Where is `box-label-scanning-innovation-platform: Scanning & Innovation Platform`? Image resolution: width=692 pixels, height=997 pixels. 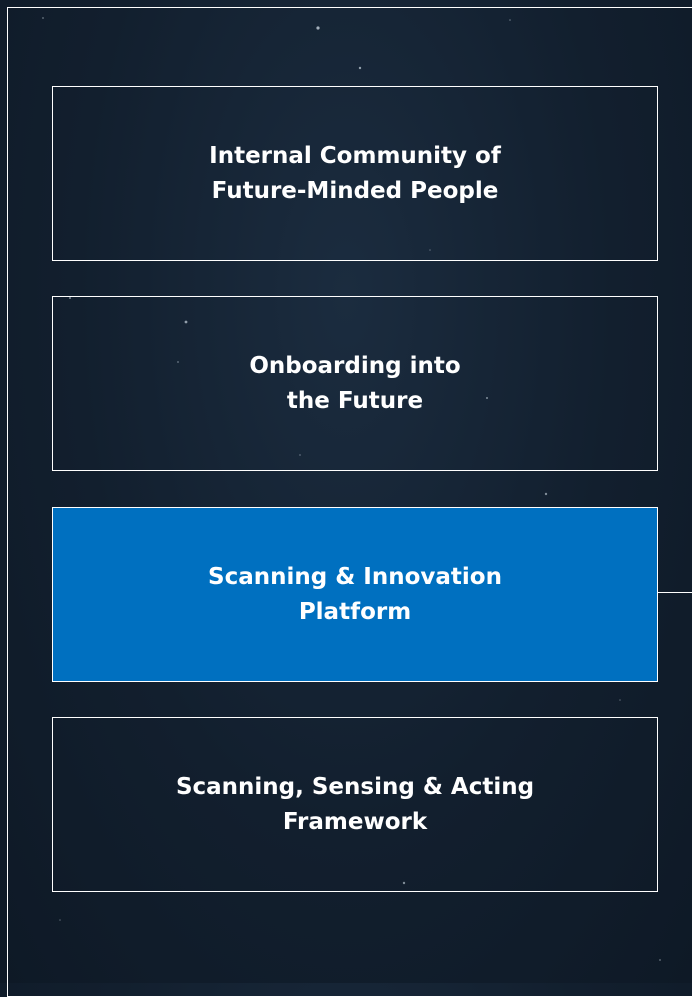
box-label-scanning-innovation-platform: Scanning & Innovation Platform is located at coordinates (355, 594).